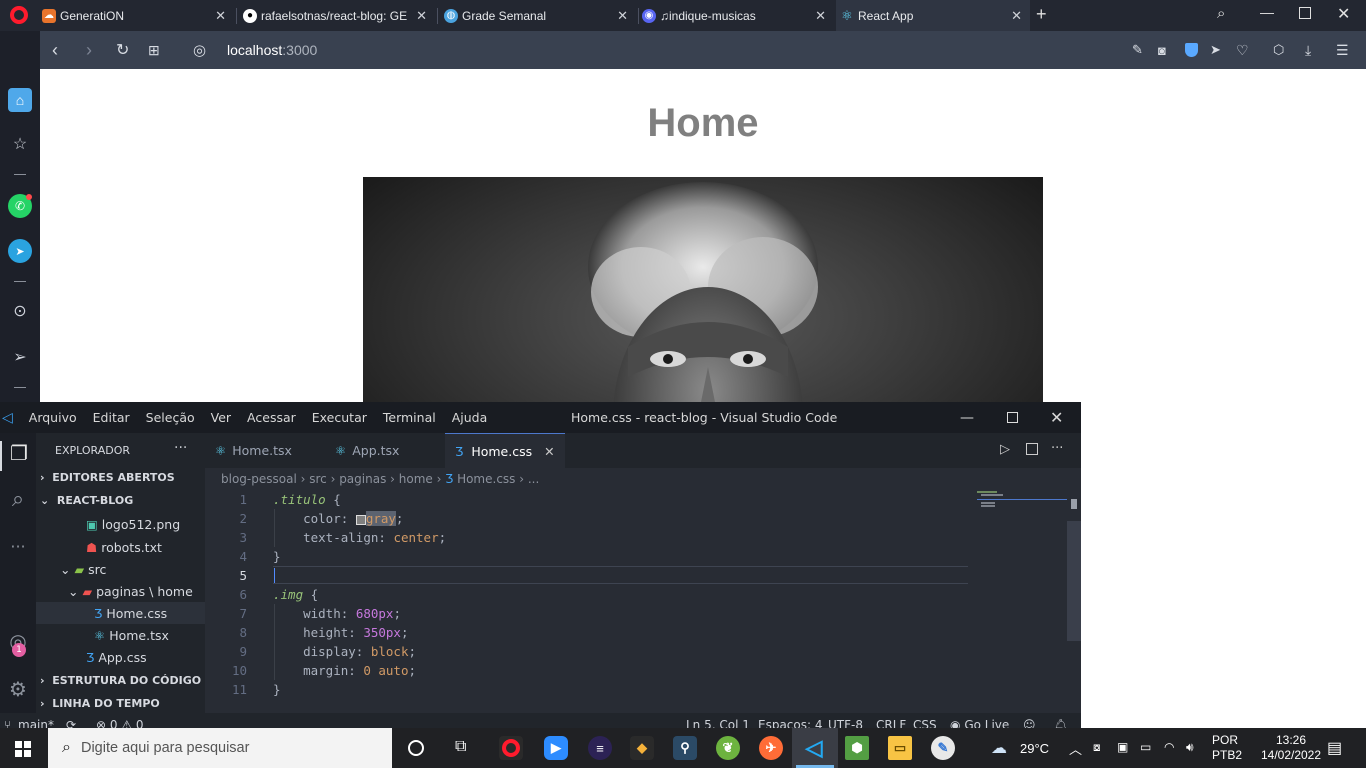 This screenshot has height=768, width=1366. What do you see at coordinates (180, 448) in the screenshot?
I see `explorer-more-icon: ···` at bounding box center [180, 448].